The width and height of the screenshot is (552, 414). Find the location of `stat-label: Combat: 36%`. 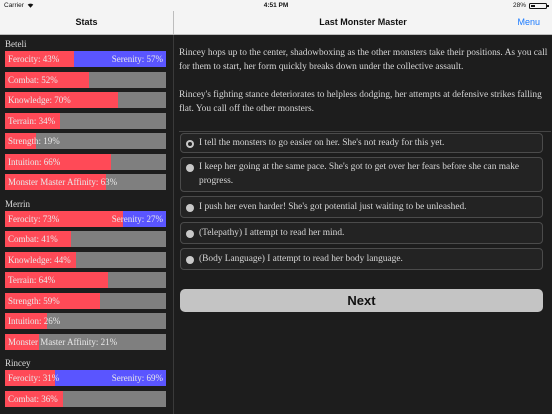

stat-label: Combat: 36% is located at coordinates (33, 398).